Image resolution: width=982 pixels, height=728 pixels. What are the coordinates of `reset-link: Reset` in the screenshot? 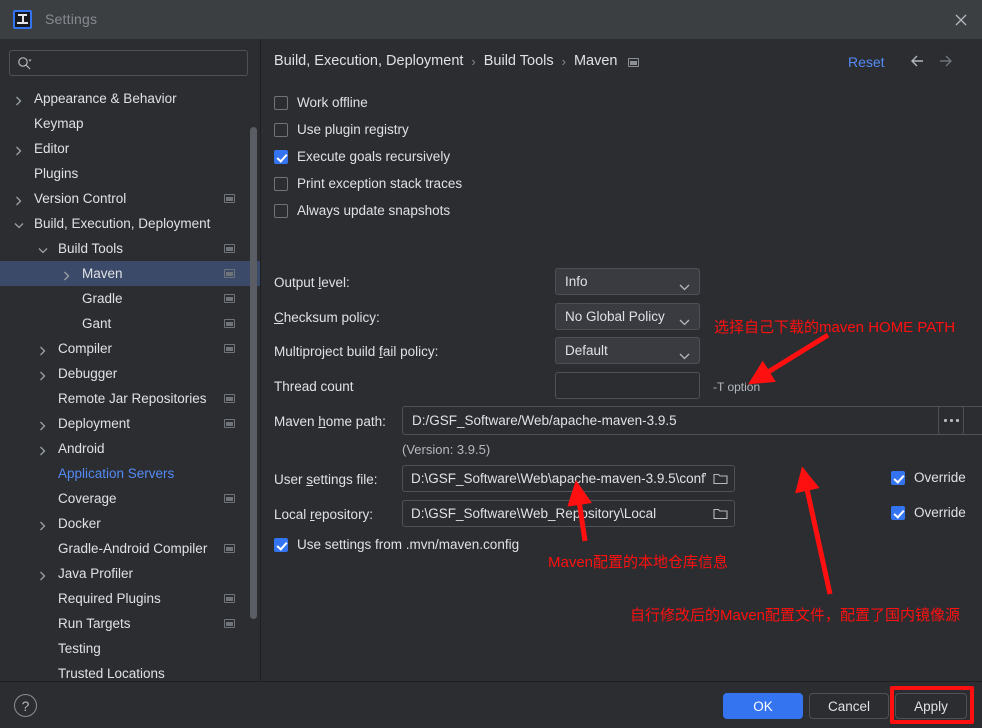 It's located at (866, 62).